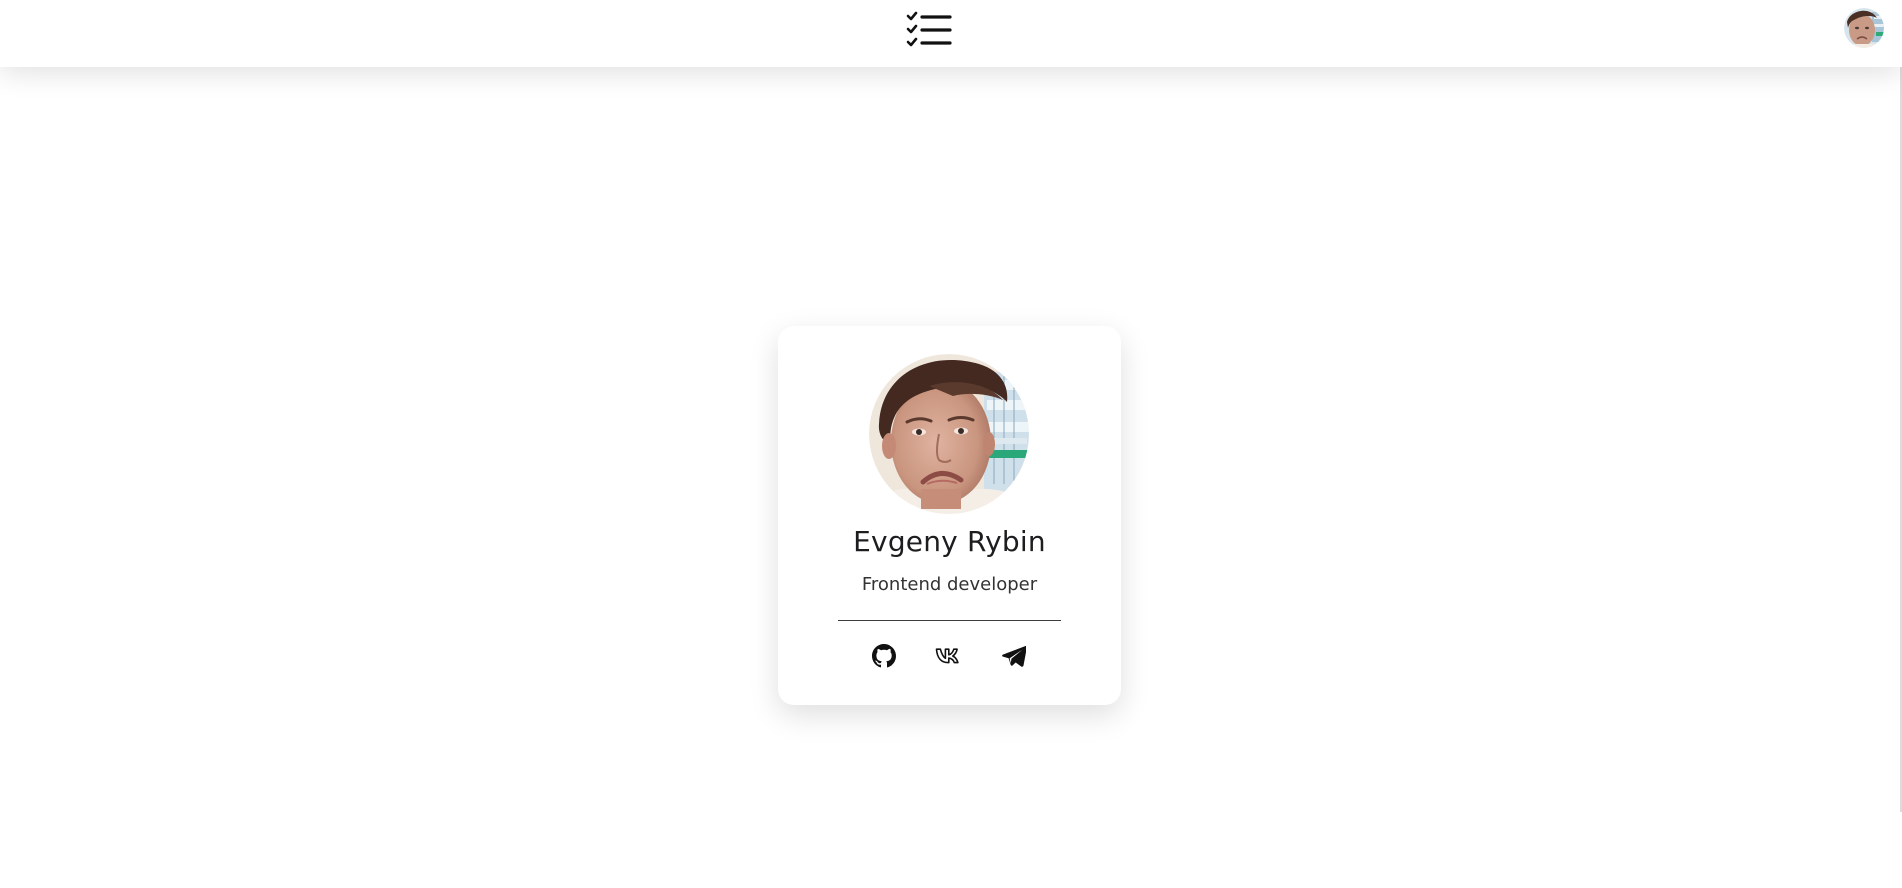  What do you see at coordinates (884, 656) in the screenshot?
I see `github-icon` at bounding box center [884, 656].